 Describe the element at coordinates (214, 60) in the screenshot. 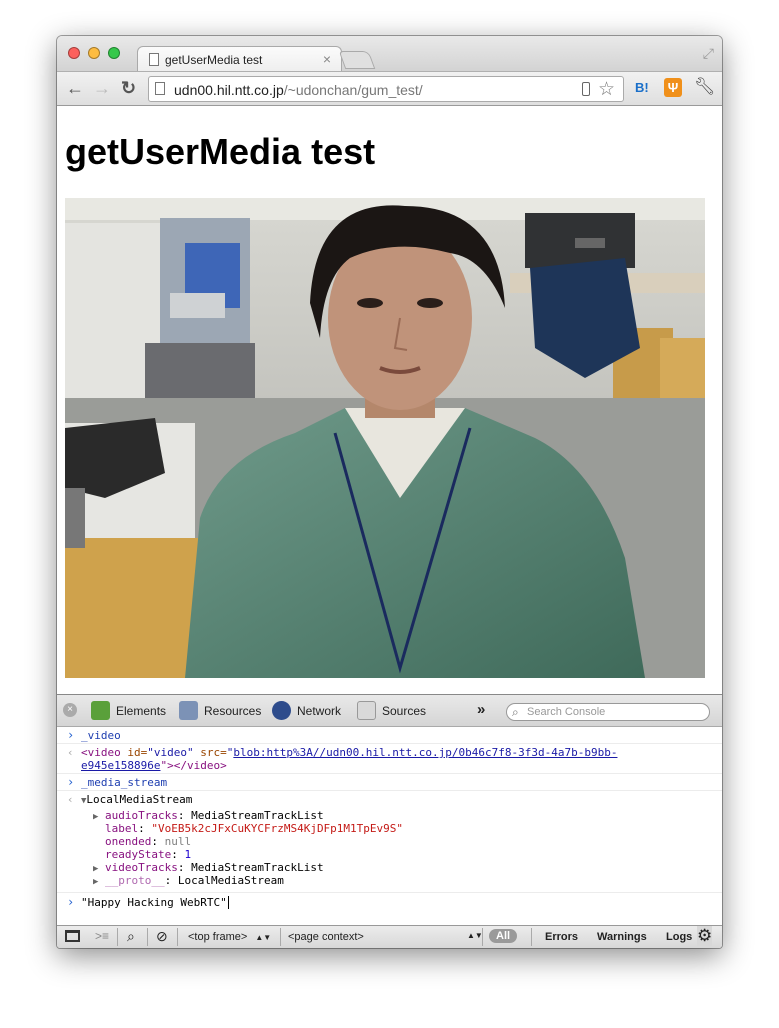

I see `tab-title: getUserMedia test` at that location.